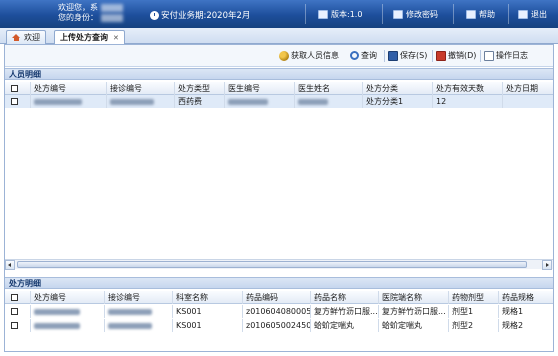 Image resolution: width=558 pixels, height=356 pixels. I want to click on save-button: 保存(S), so click(407, 55).